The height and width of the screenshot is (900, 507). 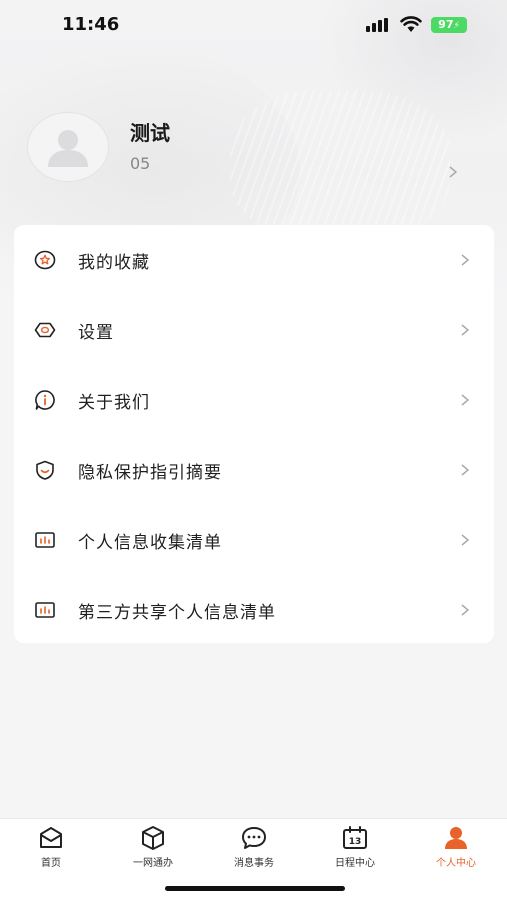 What do you see at coordinates (45, 470) in the screenshot?
I see `shield-smile-icon` at bounding box center [45, 470].